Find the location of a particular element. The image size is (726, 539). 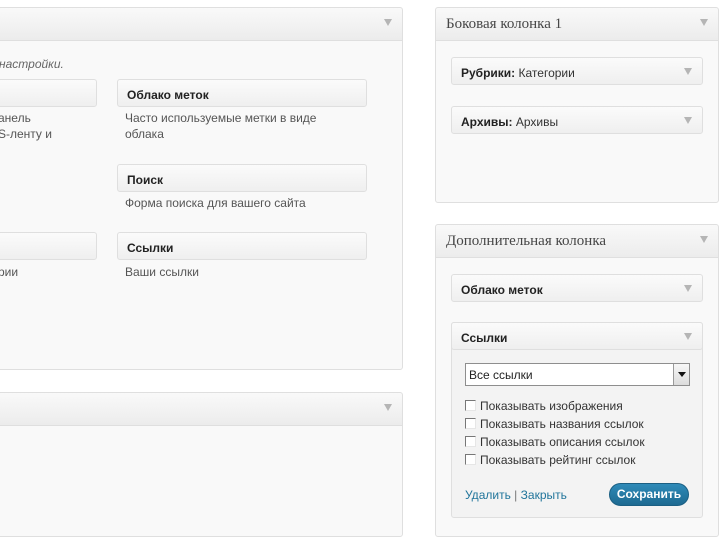

available-widget-links: Ссылки is located at coordinates (242, 246).